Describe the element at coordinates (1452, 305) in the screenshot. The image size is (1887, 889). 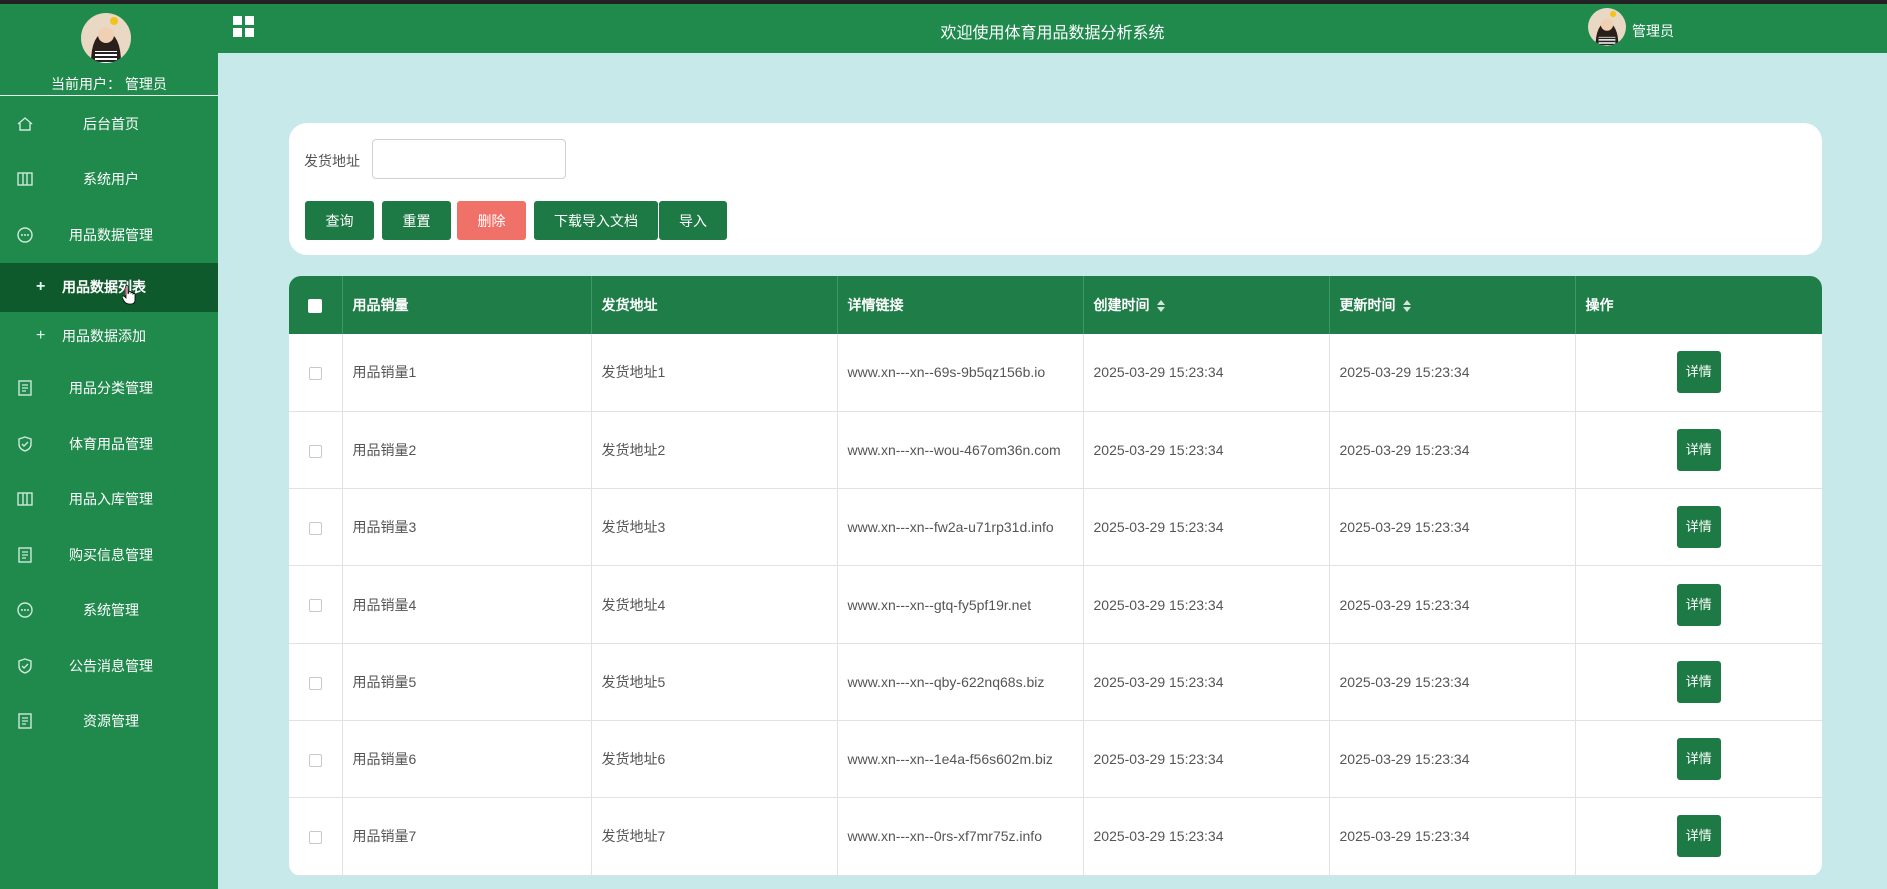
I see `column-header-updated-time: 更新时间` at that location.